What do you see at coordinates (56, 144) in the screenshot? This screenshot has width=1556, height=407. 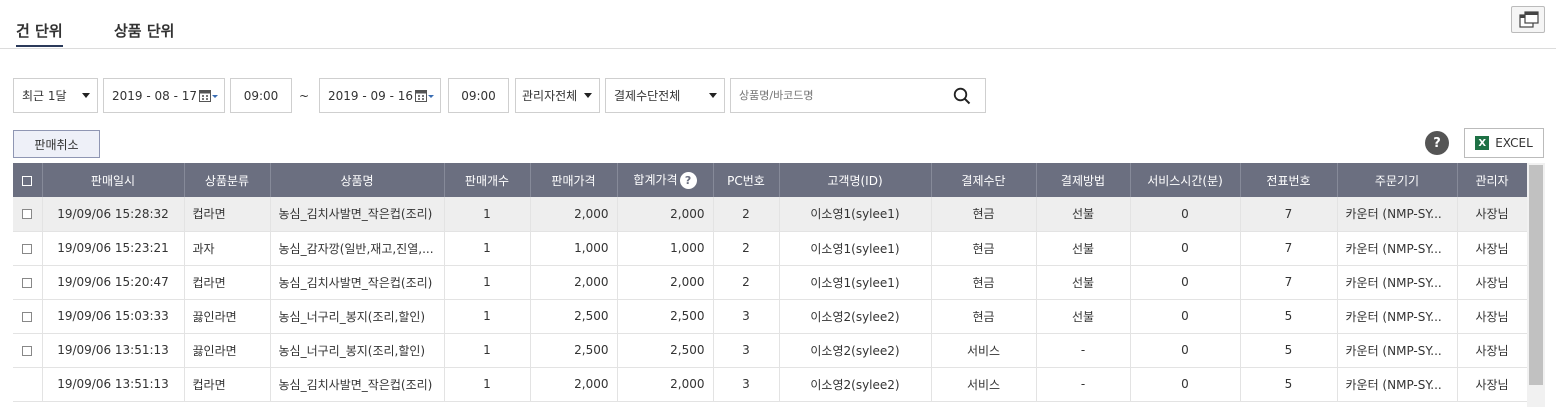 I see `cancel-sale-button: 판매취소` at bounding box center [56, 144].